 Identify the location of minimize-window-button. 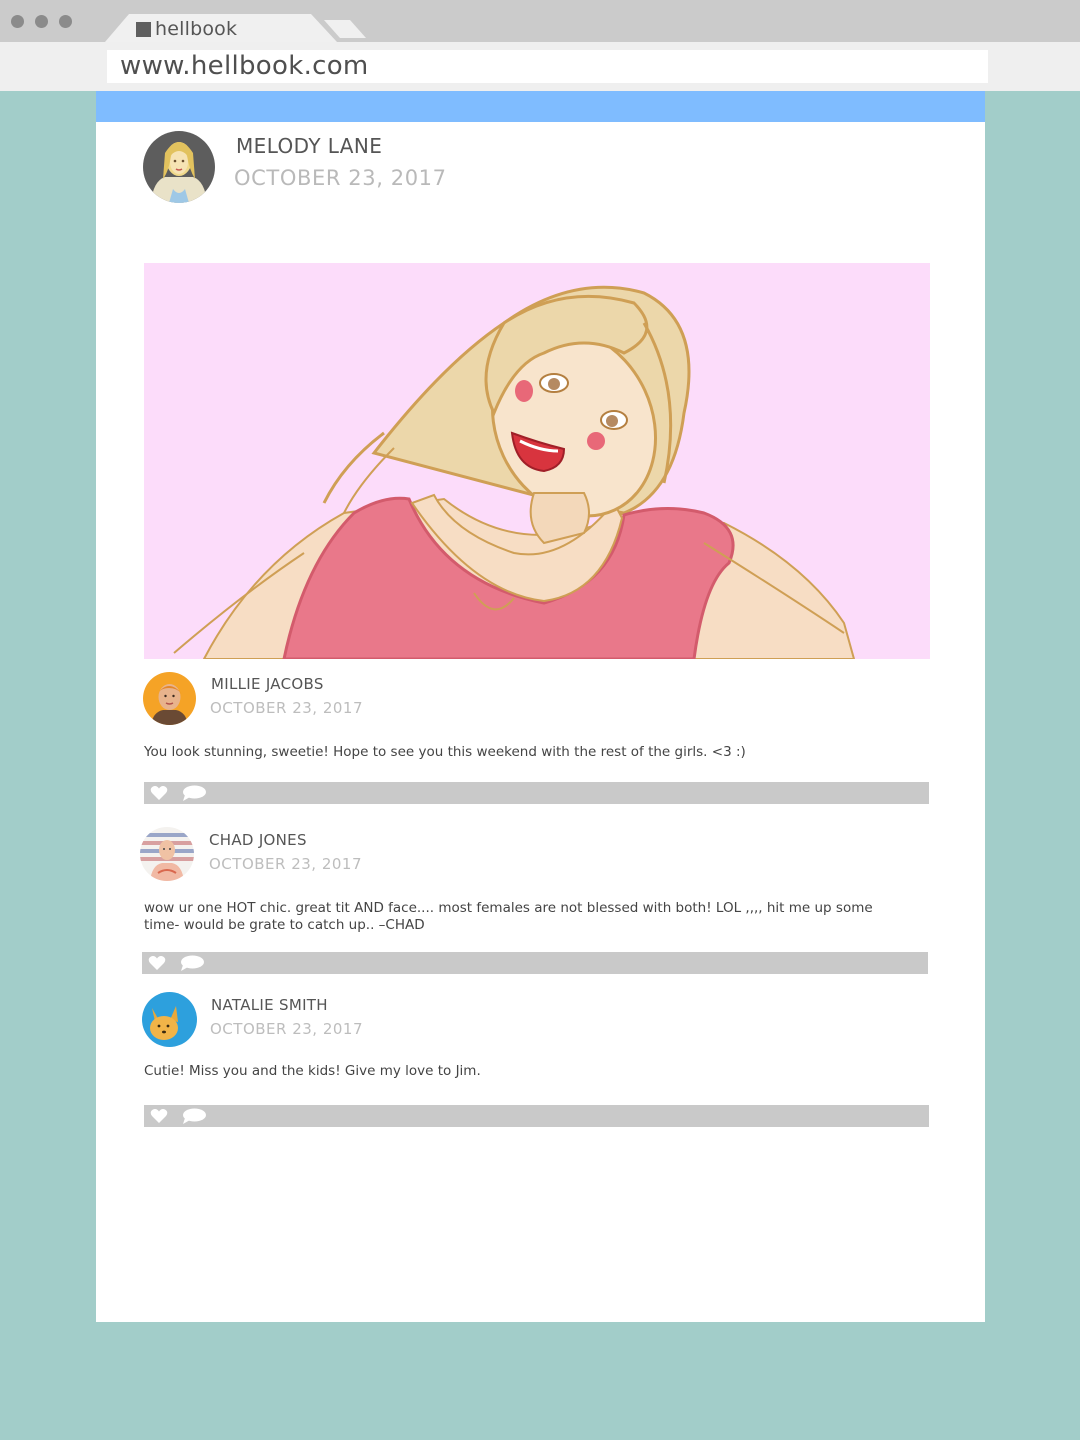
(41, 21).